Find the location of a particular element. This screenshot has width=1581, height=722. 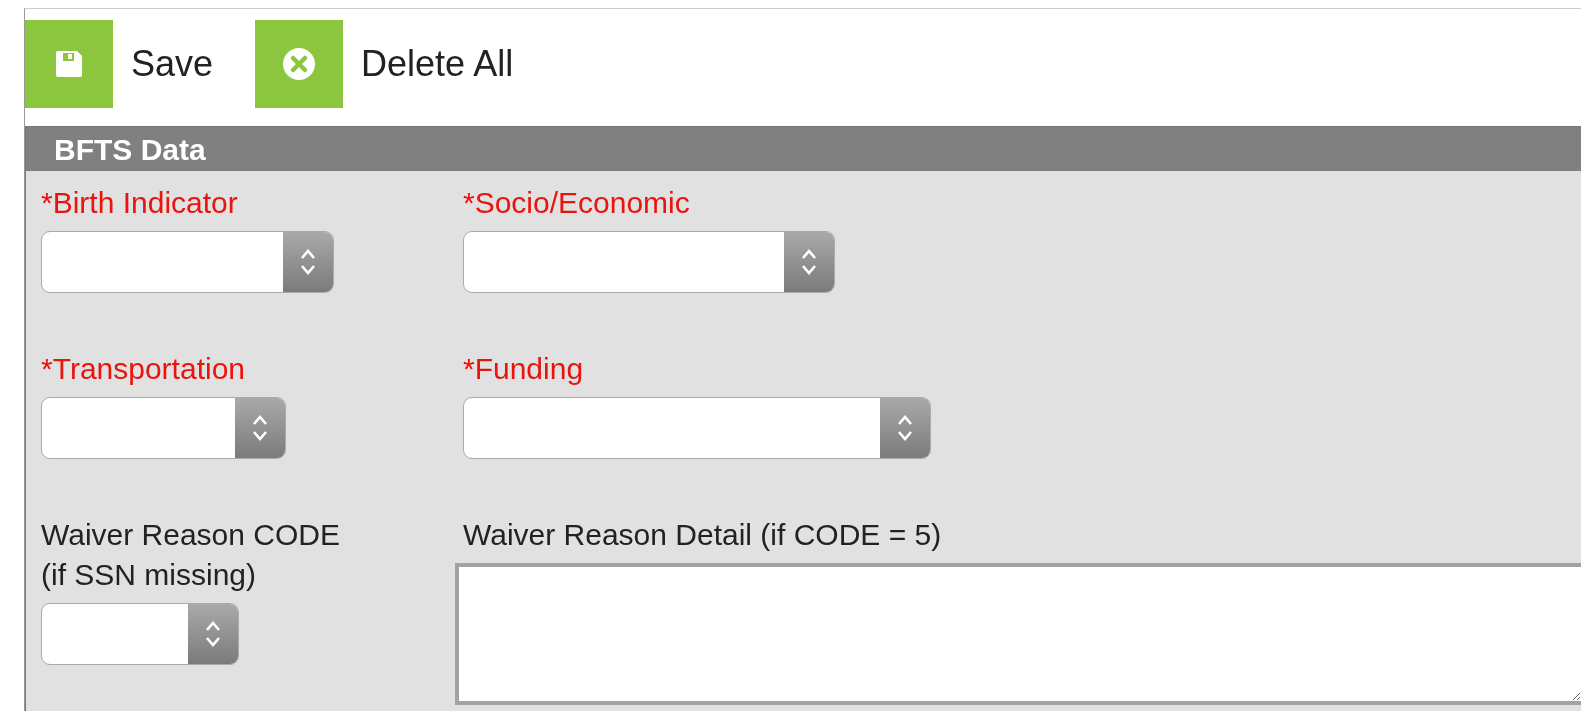

delete-button is located at coordinates (299, 64).